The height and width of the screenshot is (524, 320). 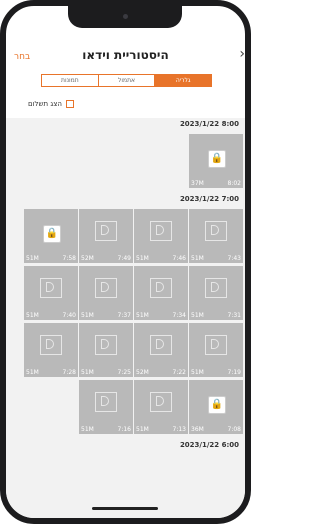 I want to click on tab-1: גלריה, so click(x=183, y=80).